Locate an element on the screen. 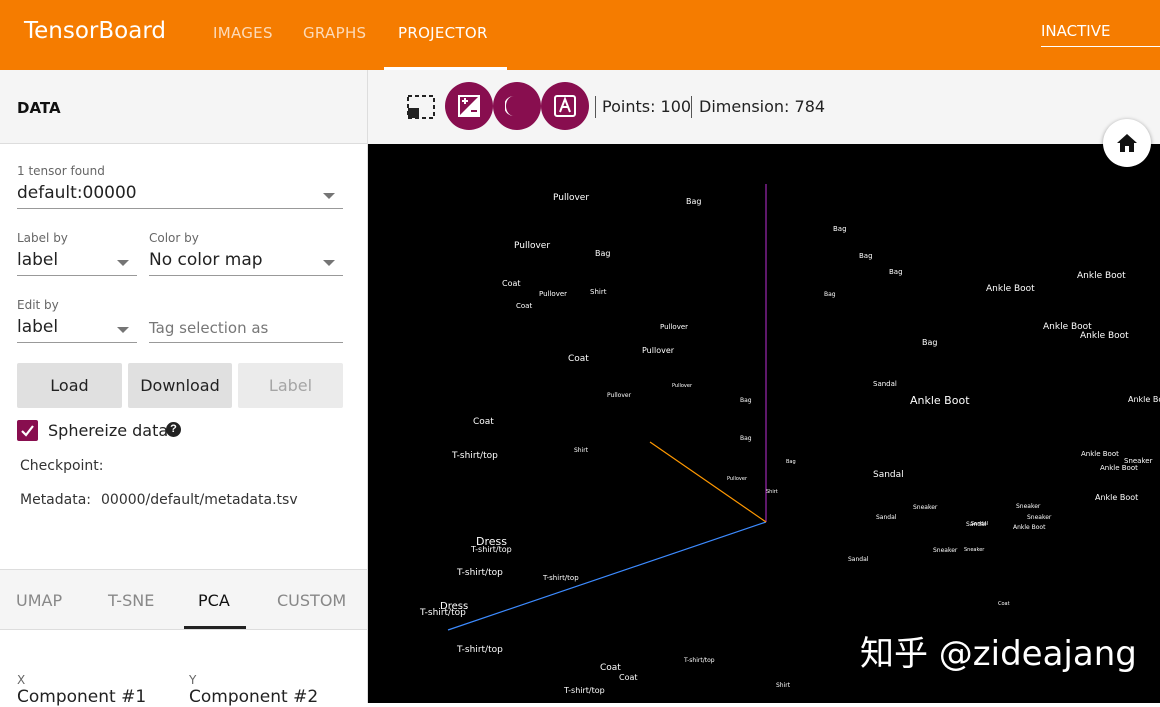 This screenshot has width=1160, height=707. color-by-select: No color map is located at coordinates (246, 262).